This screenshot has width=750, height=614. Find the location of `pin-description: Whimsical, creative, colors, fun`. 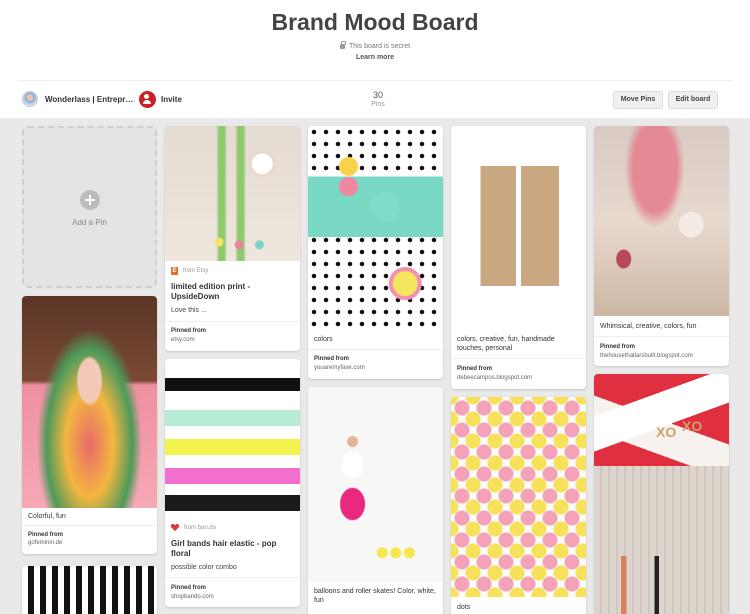

pin-description: Whimsical, creative, colors, fun is located at coordinates (648, 326).